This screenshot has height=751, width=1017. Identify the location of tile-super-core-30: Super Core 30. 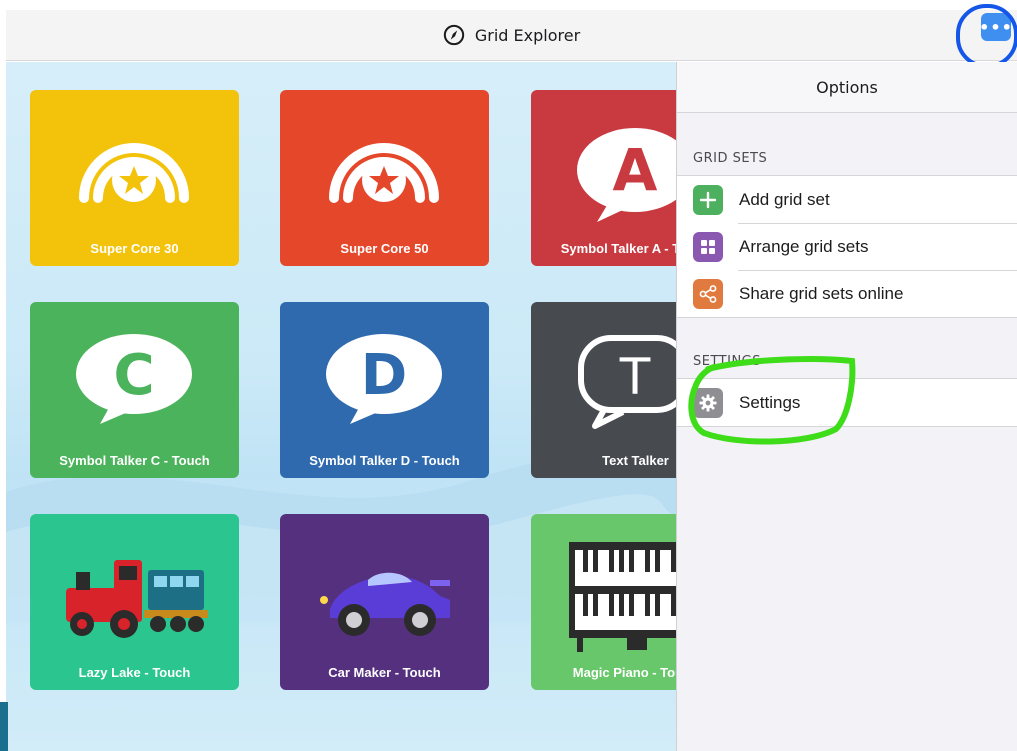
(134, 178).